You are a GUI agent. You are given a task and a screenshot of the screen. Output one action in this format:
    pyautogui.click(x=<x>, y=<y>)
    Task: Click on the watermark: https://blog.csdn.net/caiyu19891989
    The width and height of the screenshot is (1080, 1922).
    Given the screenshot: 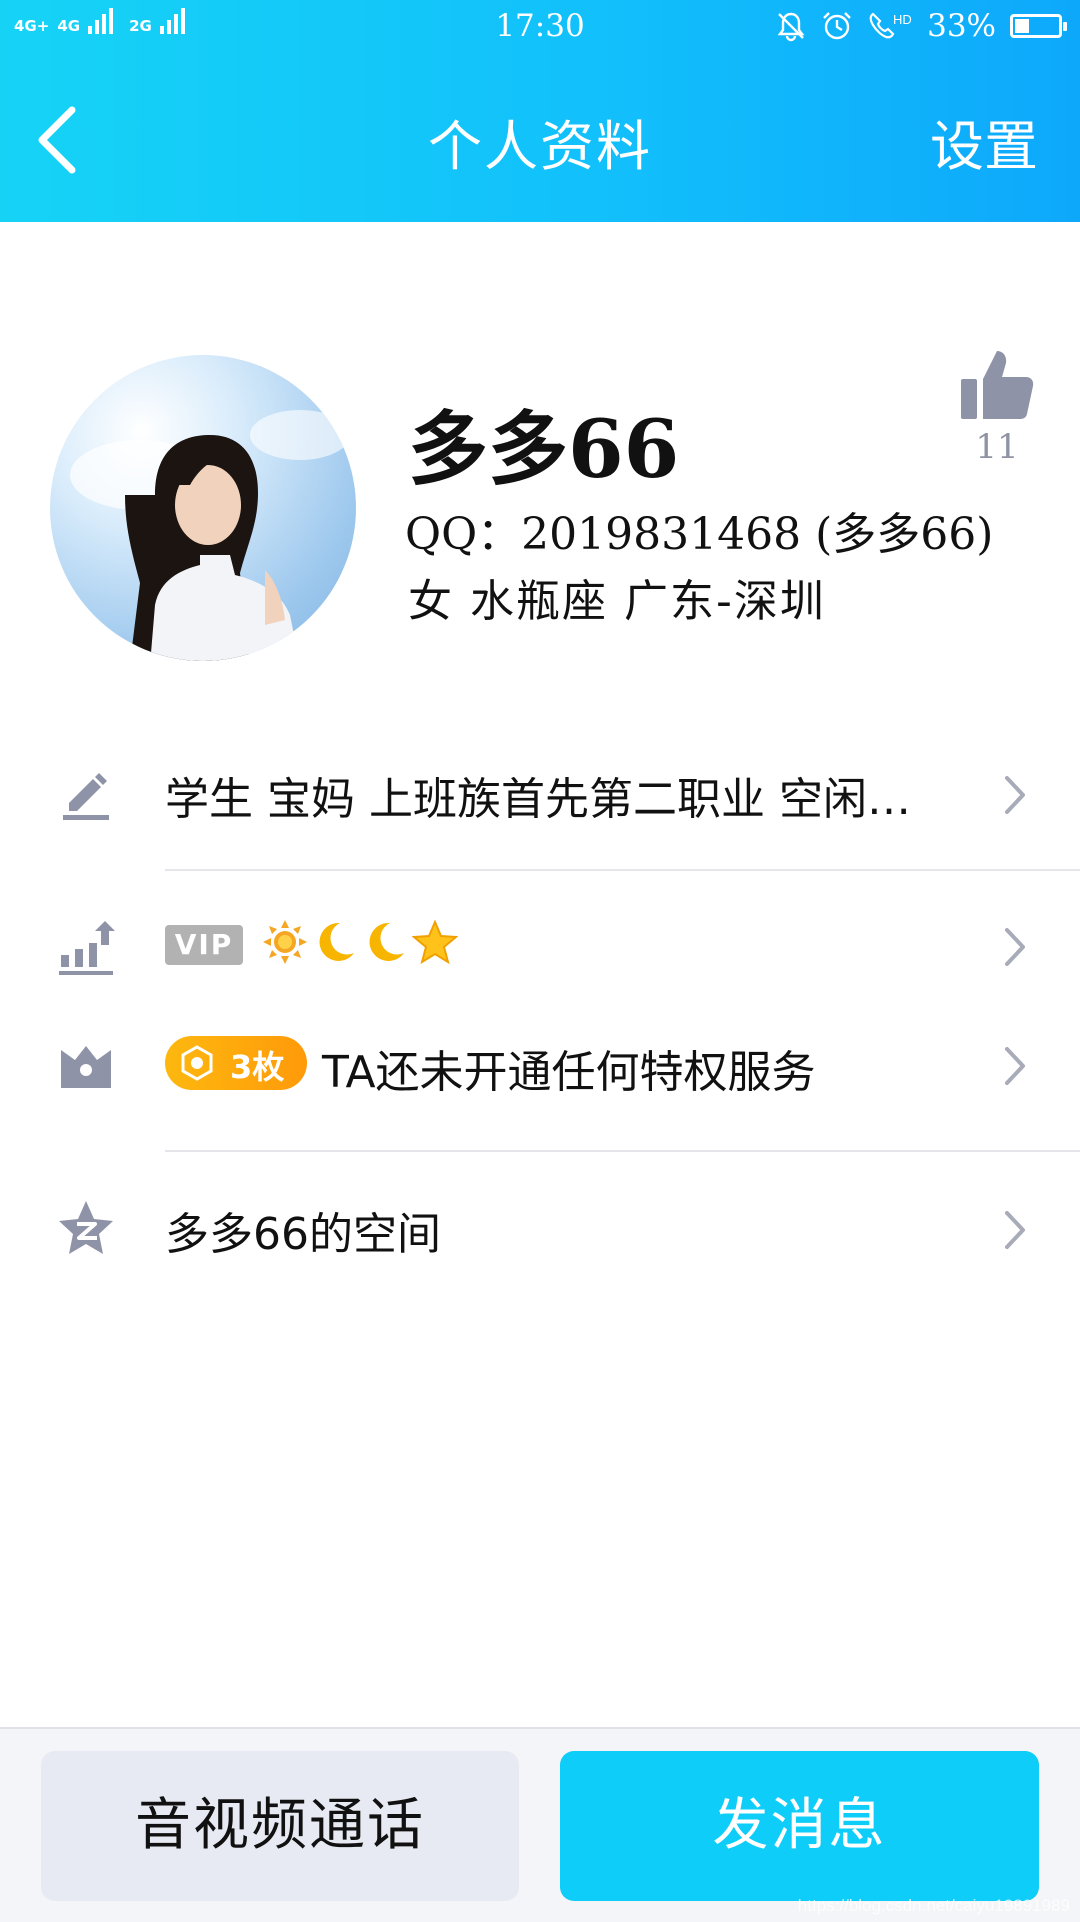 What is the action you would take?
    pyautogui.click(x=933, y=1905)
    